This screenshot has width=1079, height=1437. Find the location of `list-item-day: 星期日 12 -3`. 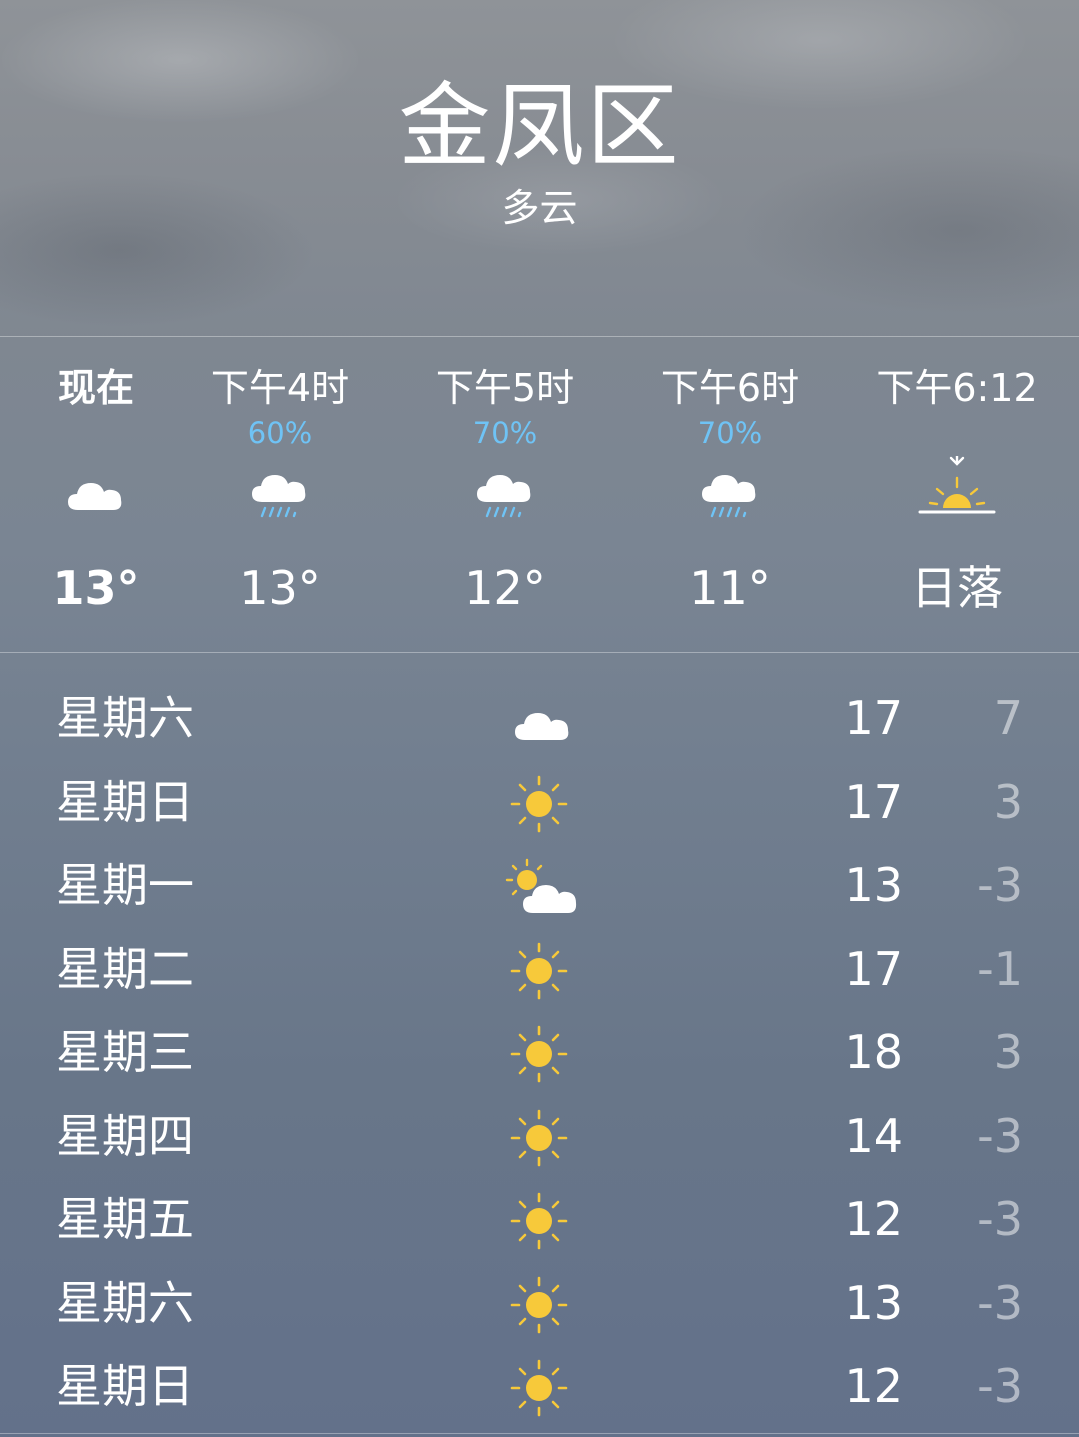

list-item-day: 星期日 12 -3 is located at coordinates (539, 1386).